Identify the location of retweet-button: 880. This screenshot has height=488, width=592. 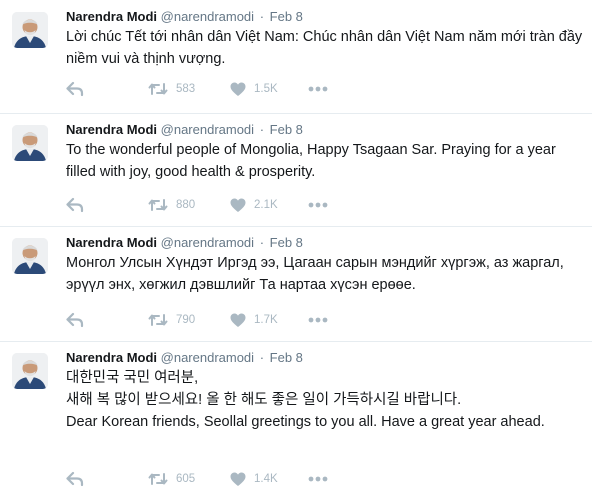
(171, 205).